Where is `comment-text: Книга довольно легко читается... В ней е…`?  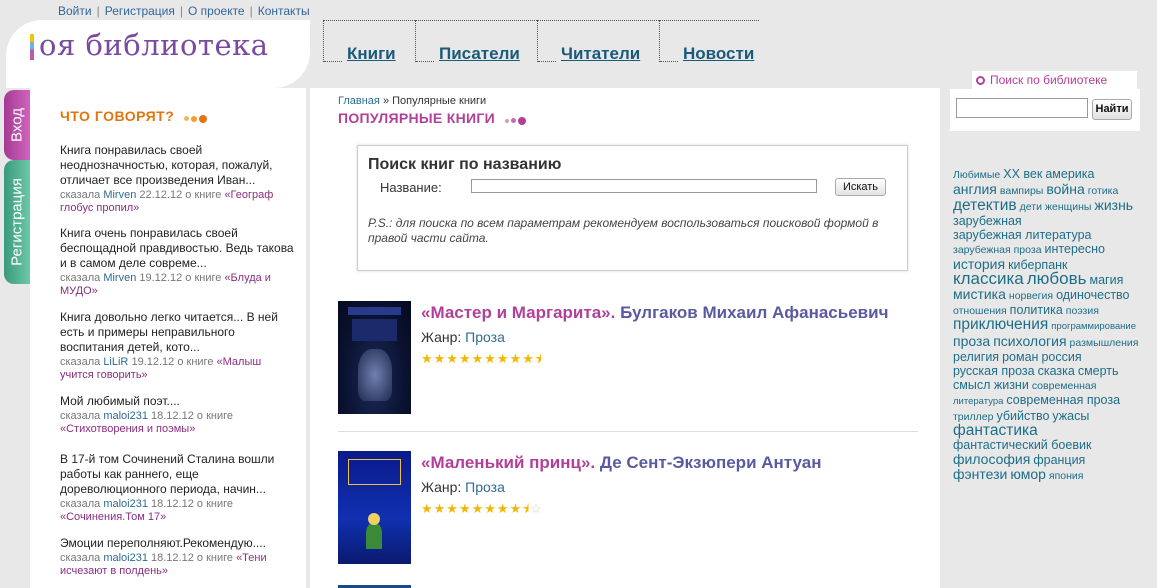 comment-text: Книга довольно легко читается... В ней е… is located at coordinates (178, 332).